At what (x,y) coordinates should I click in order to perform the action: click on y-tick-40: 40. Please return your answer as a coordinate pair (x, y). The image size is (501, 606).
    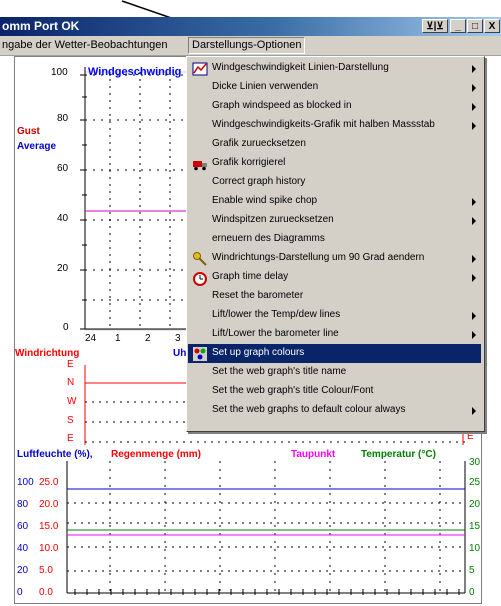
    Looking at the image, I should click on (63, 218).